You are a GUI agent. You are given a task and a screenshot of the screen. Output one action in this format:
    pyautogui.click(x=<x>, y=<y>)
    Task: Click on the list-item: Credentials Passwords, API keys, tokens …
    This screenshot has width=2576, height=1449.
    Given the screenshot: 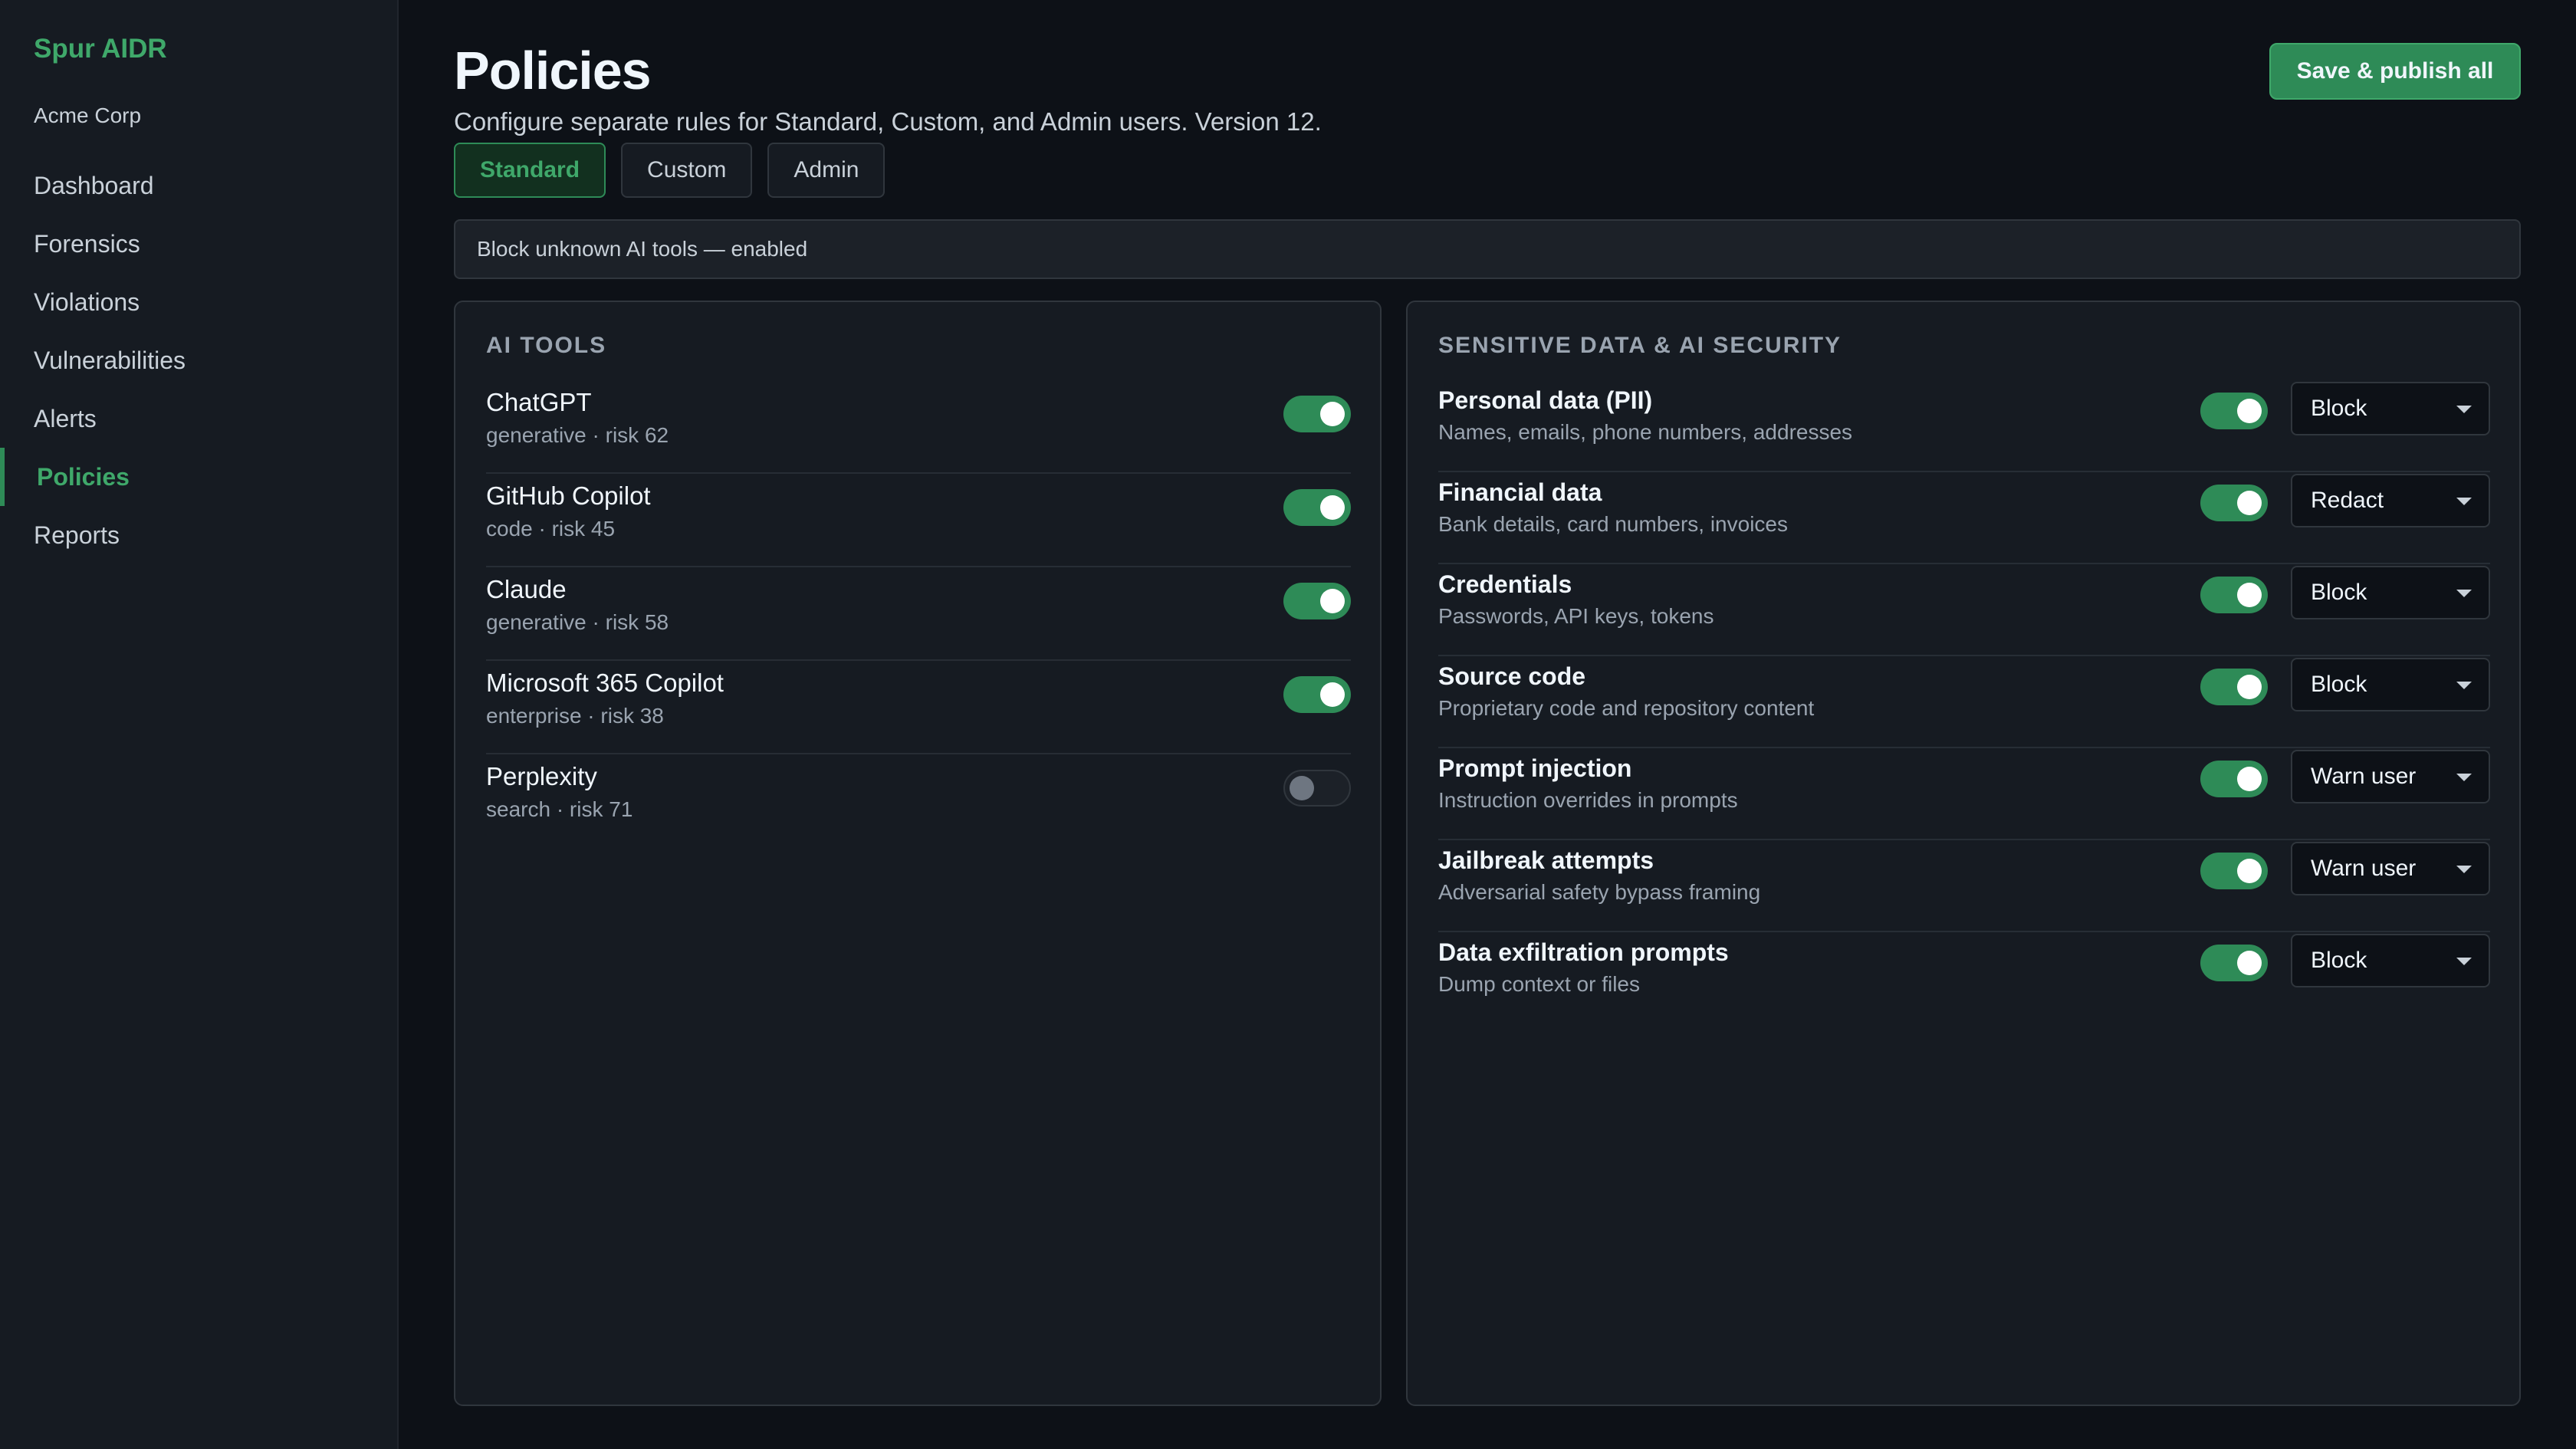 What is the action you would take?
    pyautogui.click(x=1964, y=610)
    